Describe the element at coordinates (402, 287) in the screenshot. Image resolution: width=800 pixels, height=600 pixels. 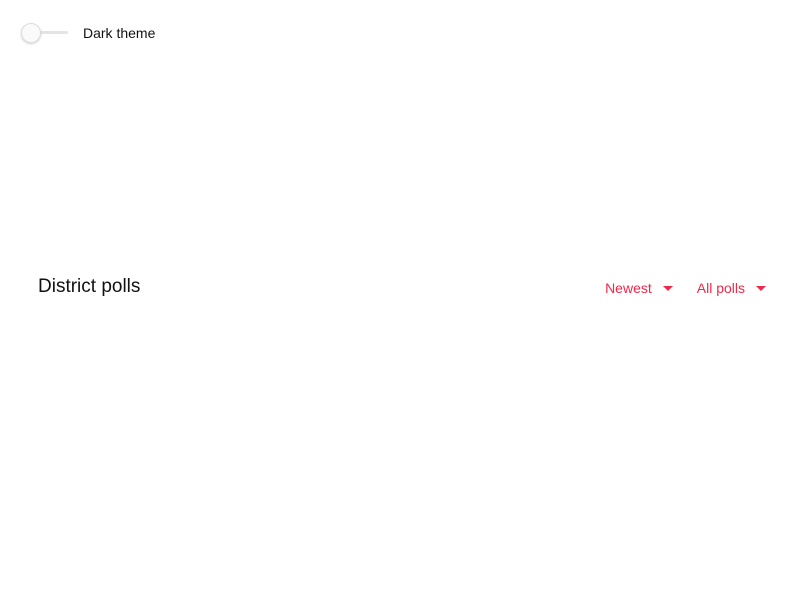
I see `polls-header: District polls Newest All polls` at that location.